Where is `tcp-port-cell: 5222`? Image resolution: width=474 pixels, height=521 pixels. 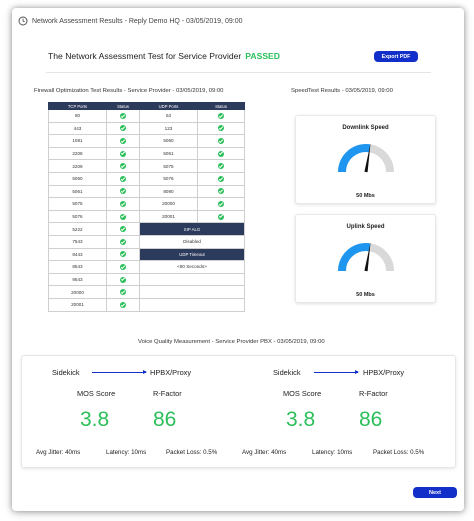 tcp-port-cell: 5222 is located at coordinates (77, 229).